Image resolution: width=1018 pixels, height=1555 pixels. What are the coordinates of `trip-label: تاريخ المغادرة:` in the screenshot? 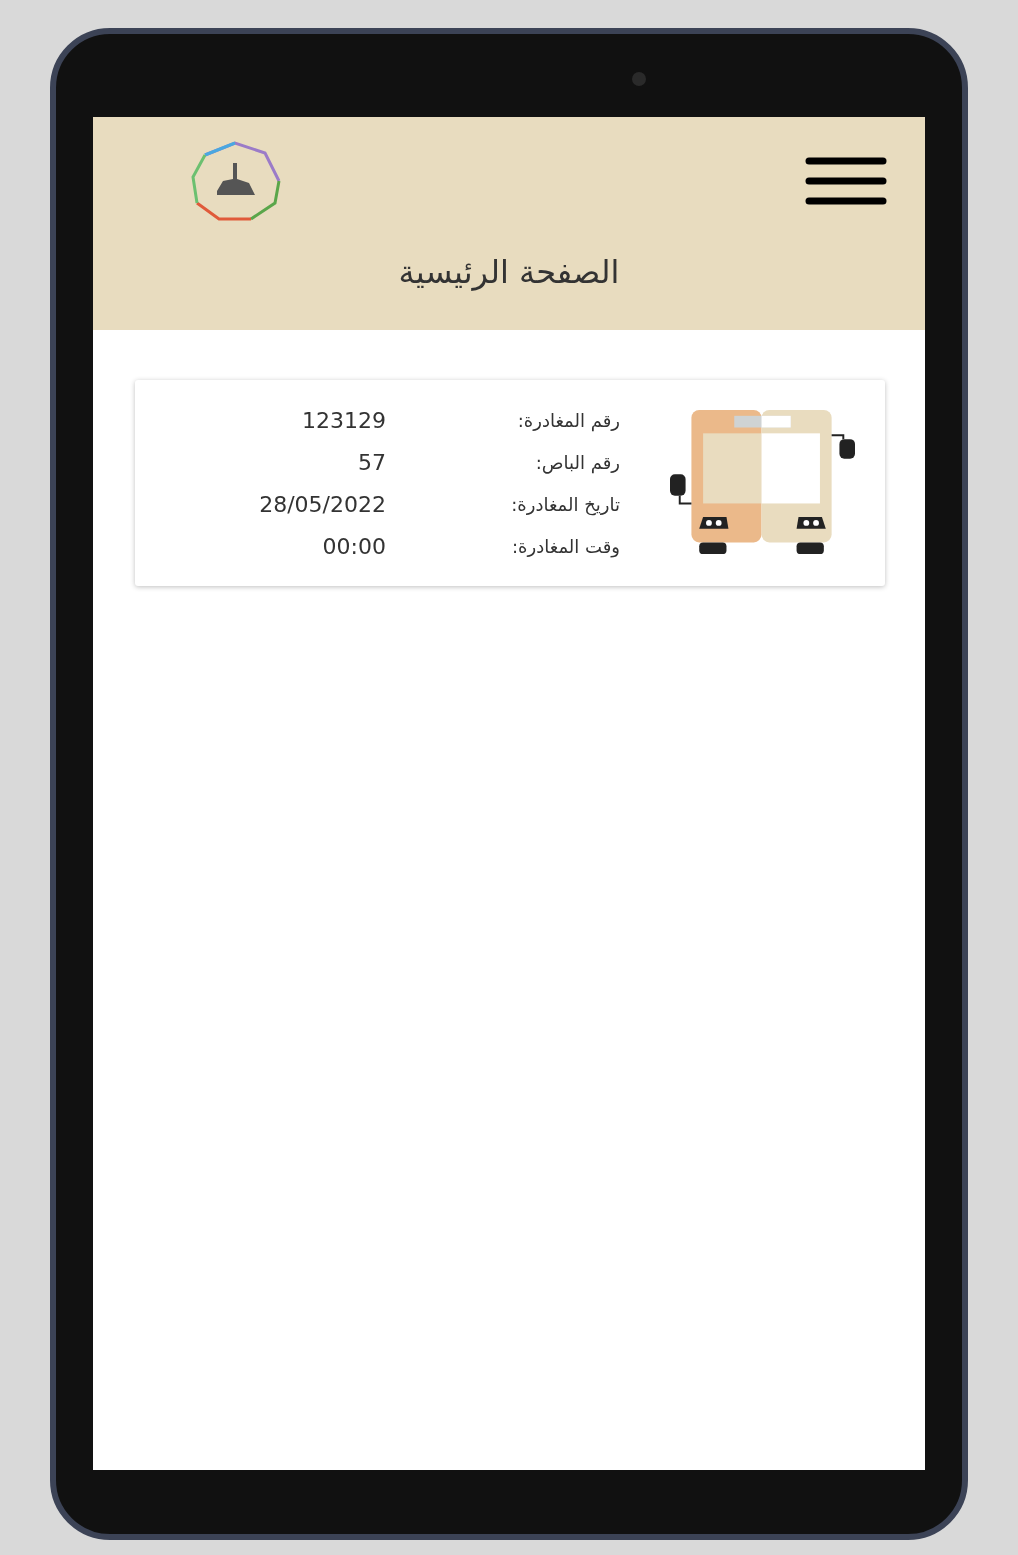 It's located at (565, 504).